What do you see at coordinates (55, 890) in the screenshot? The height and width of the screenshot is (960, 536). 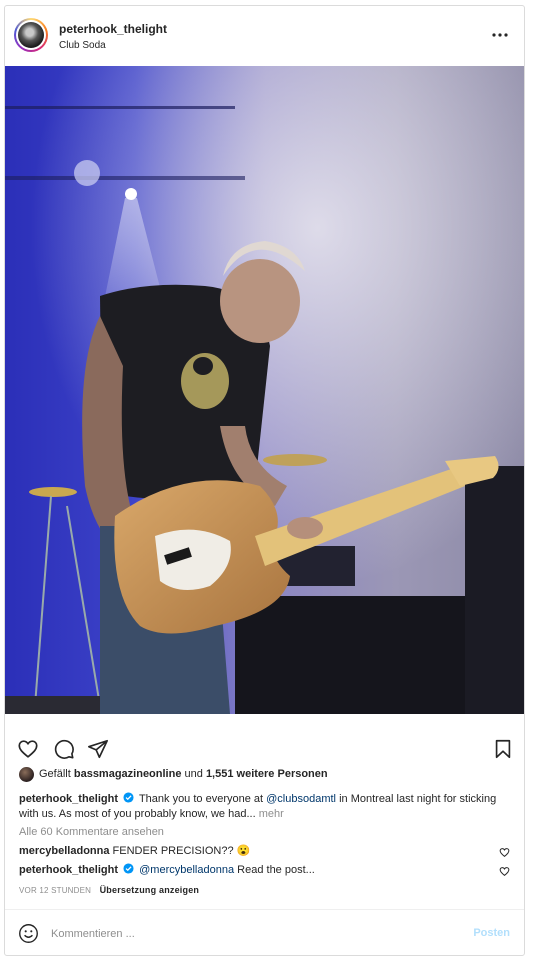 I see `post-timestamp: VOR 12 STUNDEN` at bounding box center [55, 890].